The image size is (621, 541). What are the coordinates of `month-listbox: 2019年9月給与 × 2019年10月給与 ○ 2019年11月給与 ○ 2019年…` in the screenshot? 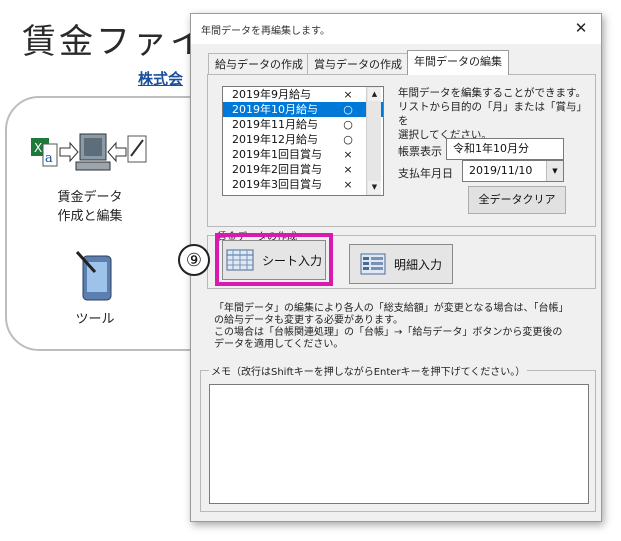 It's located at (303, 141).